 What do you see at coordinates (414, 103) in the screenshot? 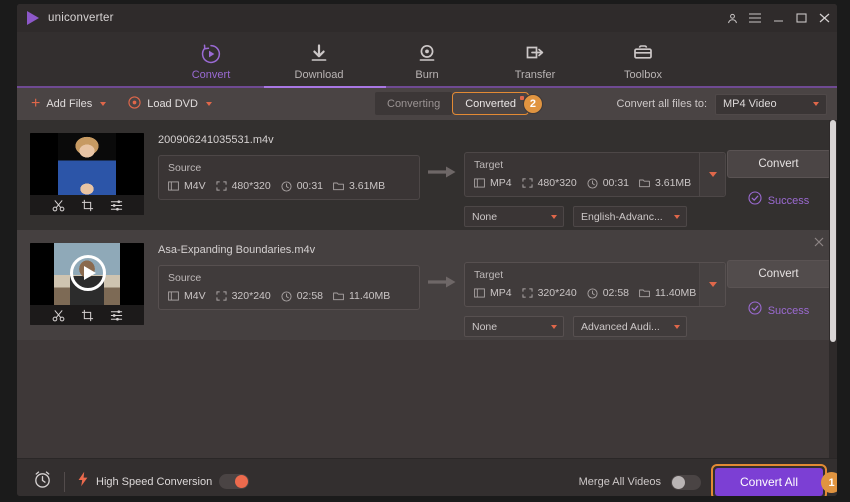
I see `tab-converting: Converting` at bounding box center [414, 103].